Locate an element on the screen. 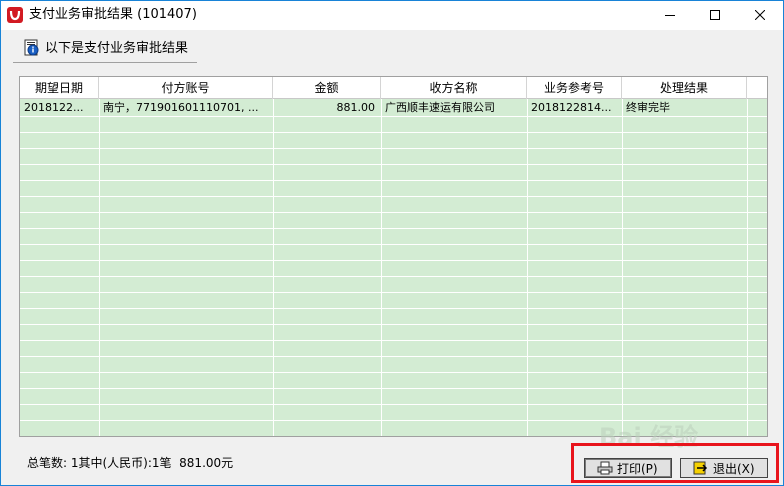  exit-button: 退出(X) is located at coordinates (724, 468).